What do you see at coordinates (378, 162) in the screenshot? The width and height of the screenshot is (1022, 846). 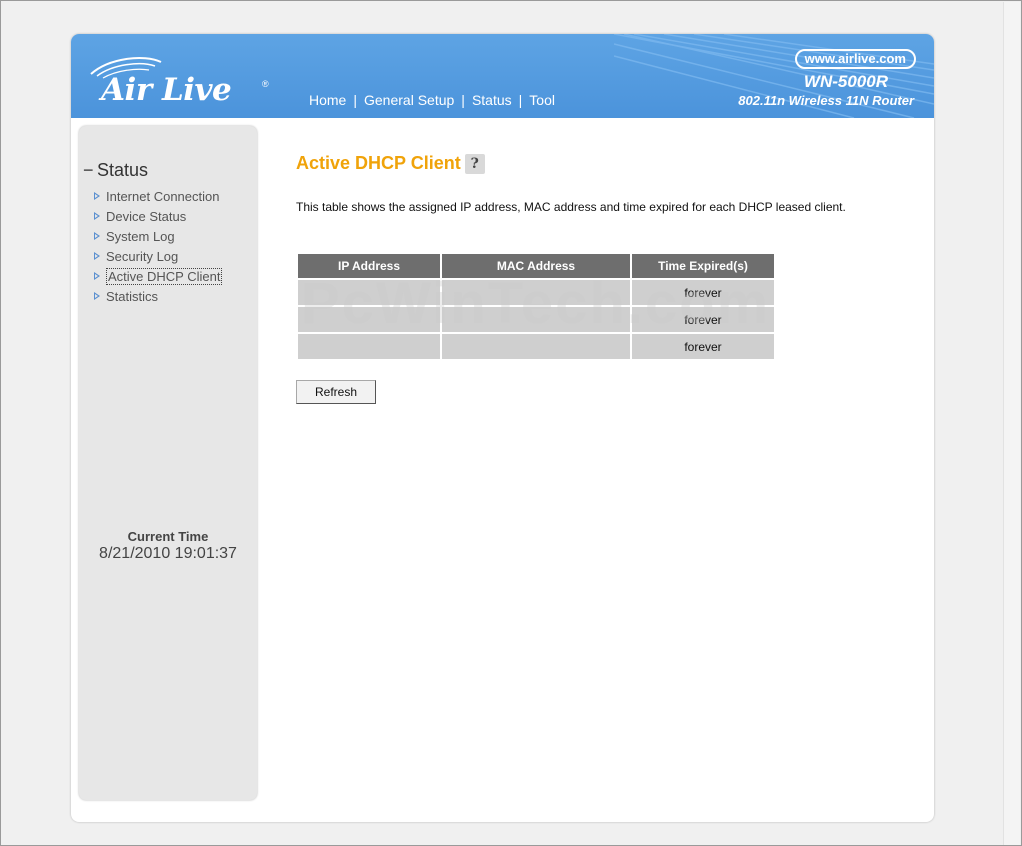 I see `page-title-text: Active DHCP Client` at bounding box center [378, 162].